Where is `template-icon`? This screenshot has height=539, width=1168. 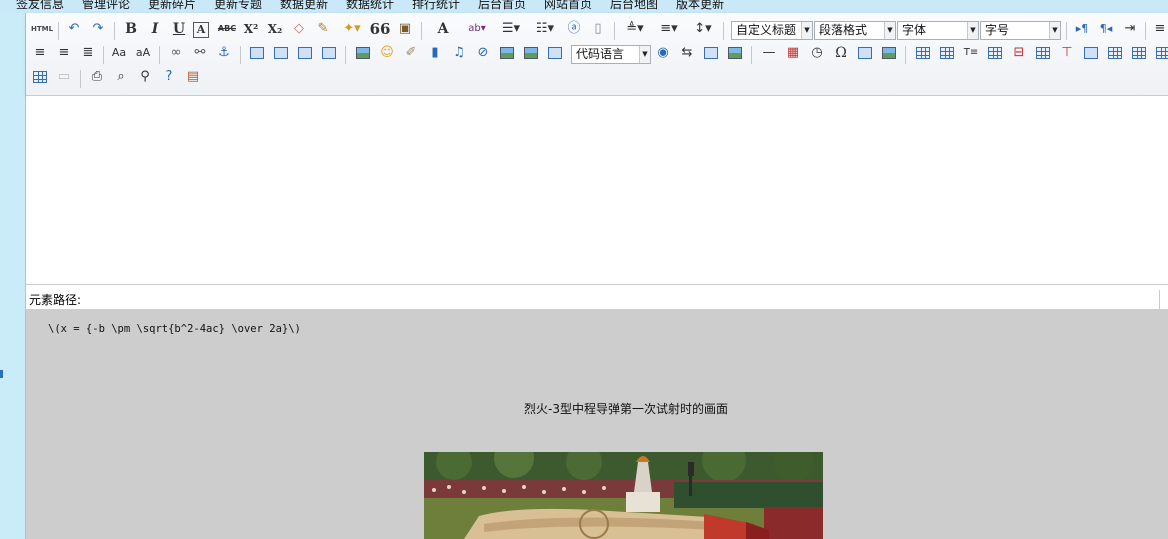
template-icon is located at coordinates (711, 53).